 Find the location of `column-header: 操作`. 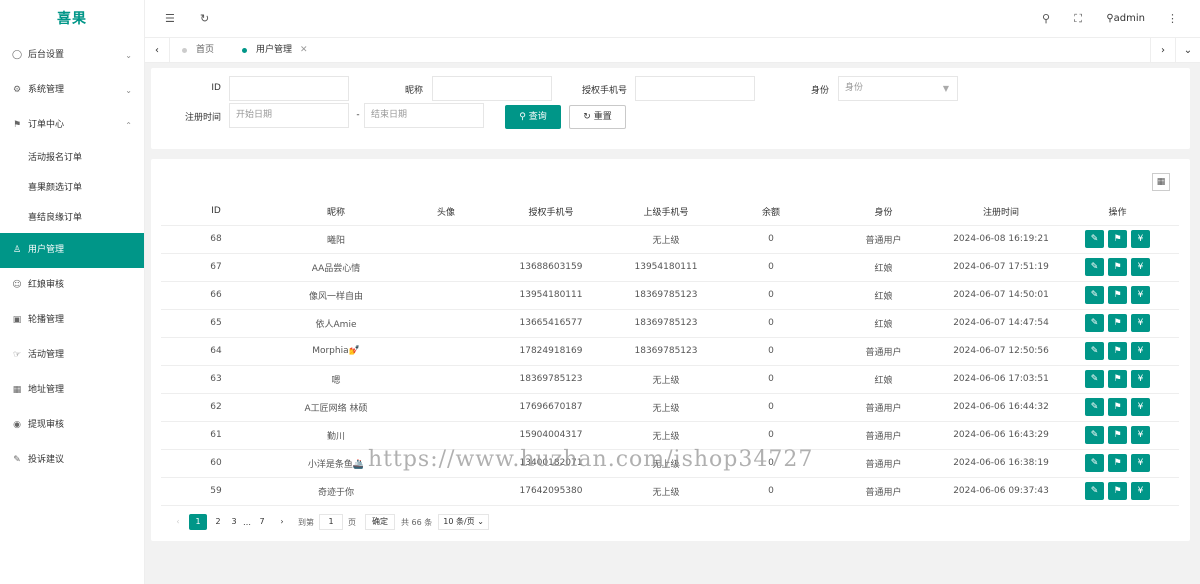

column-header: 操作 is located at coordinates (1117, 212).